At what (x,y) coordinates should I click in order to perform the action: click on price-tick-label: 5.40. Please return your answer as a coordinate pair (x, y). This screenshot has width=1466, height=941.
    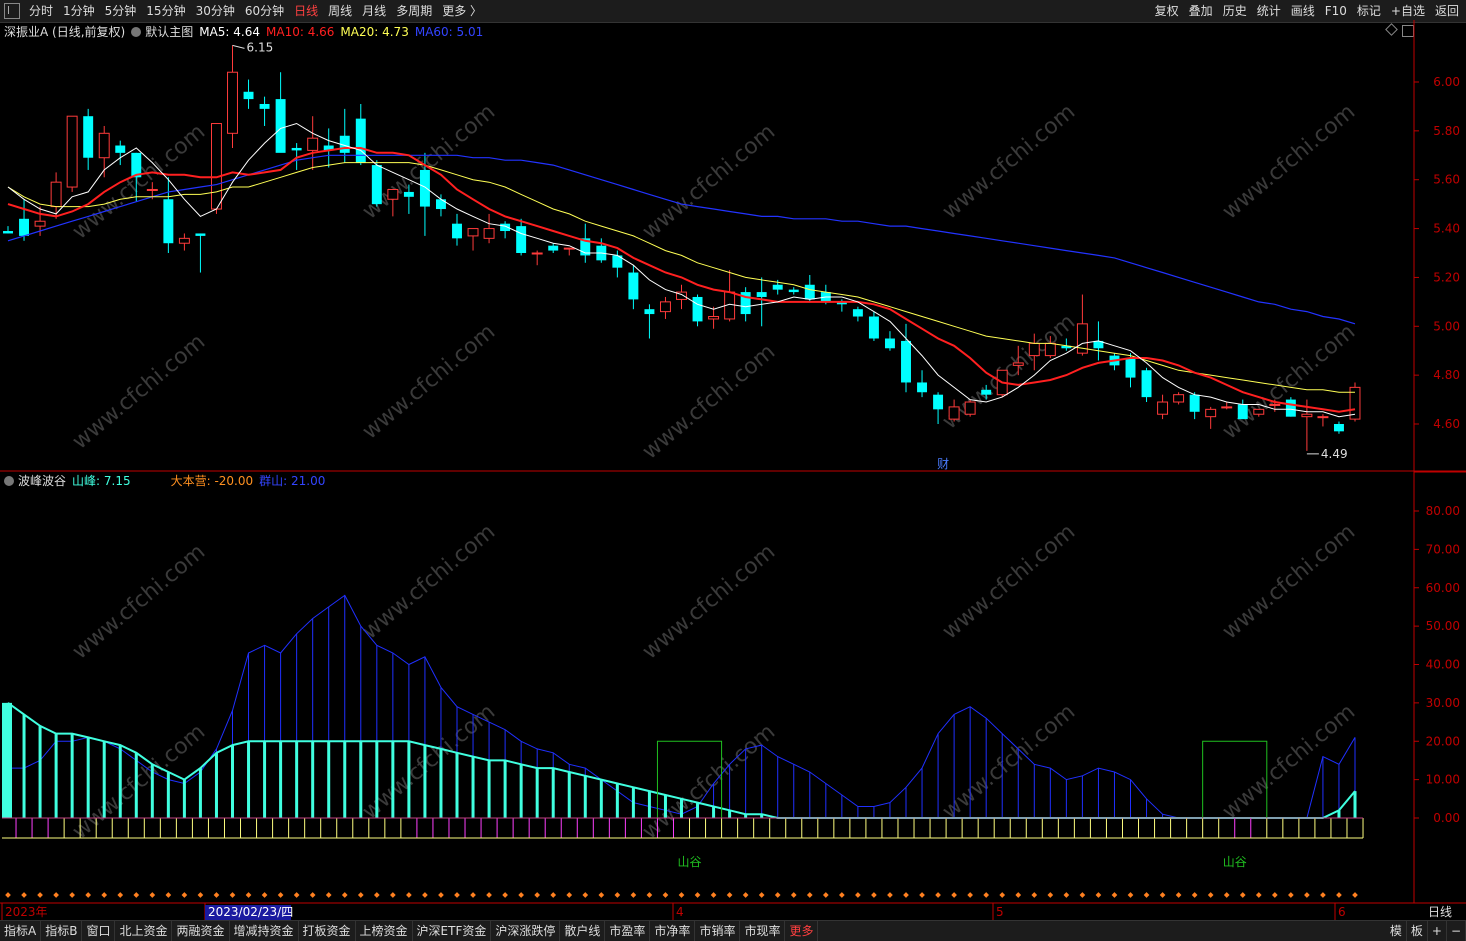
    Looking at the image, I should click on (1446, 229).